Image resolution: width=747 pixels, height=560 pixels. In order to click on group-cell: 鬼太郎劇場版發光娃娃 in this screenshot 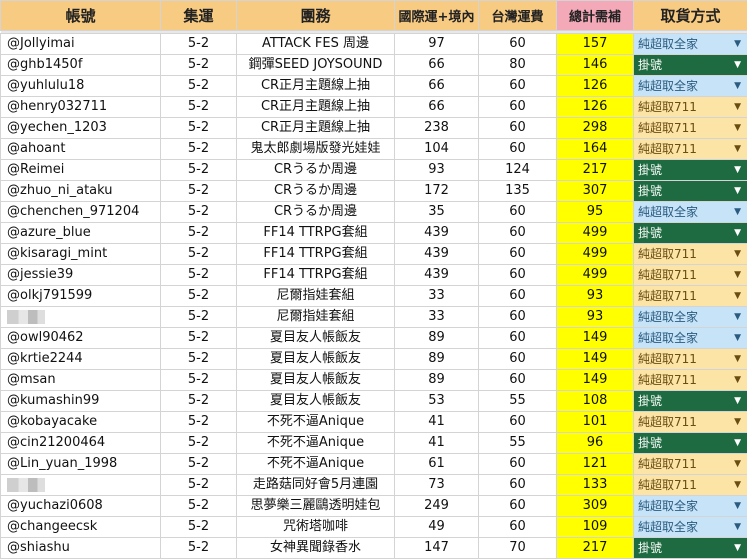, I will do `click(315, 149)`.